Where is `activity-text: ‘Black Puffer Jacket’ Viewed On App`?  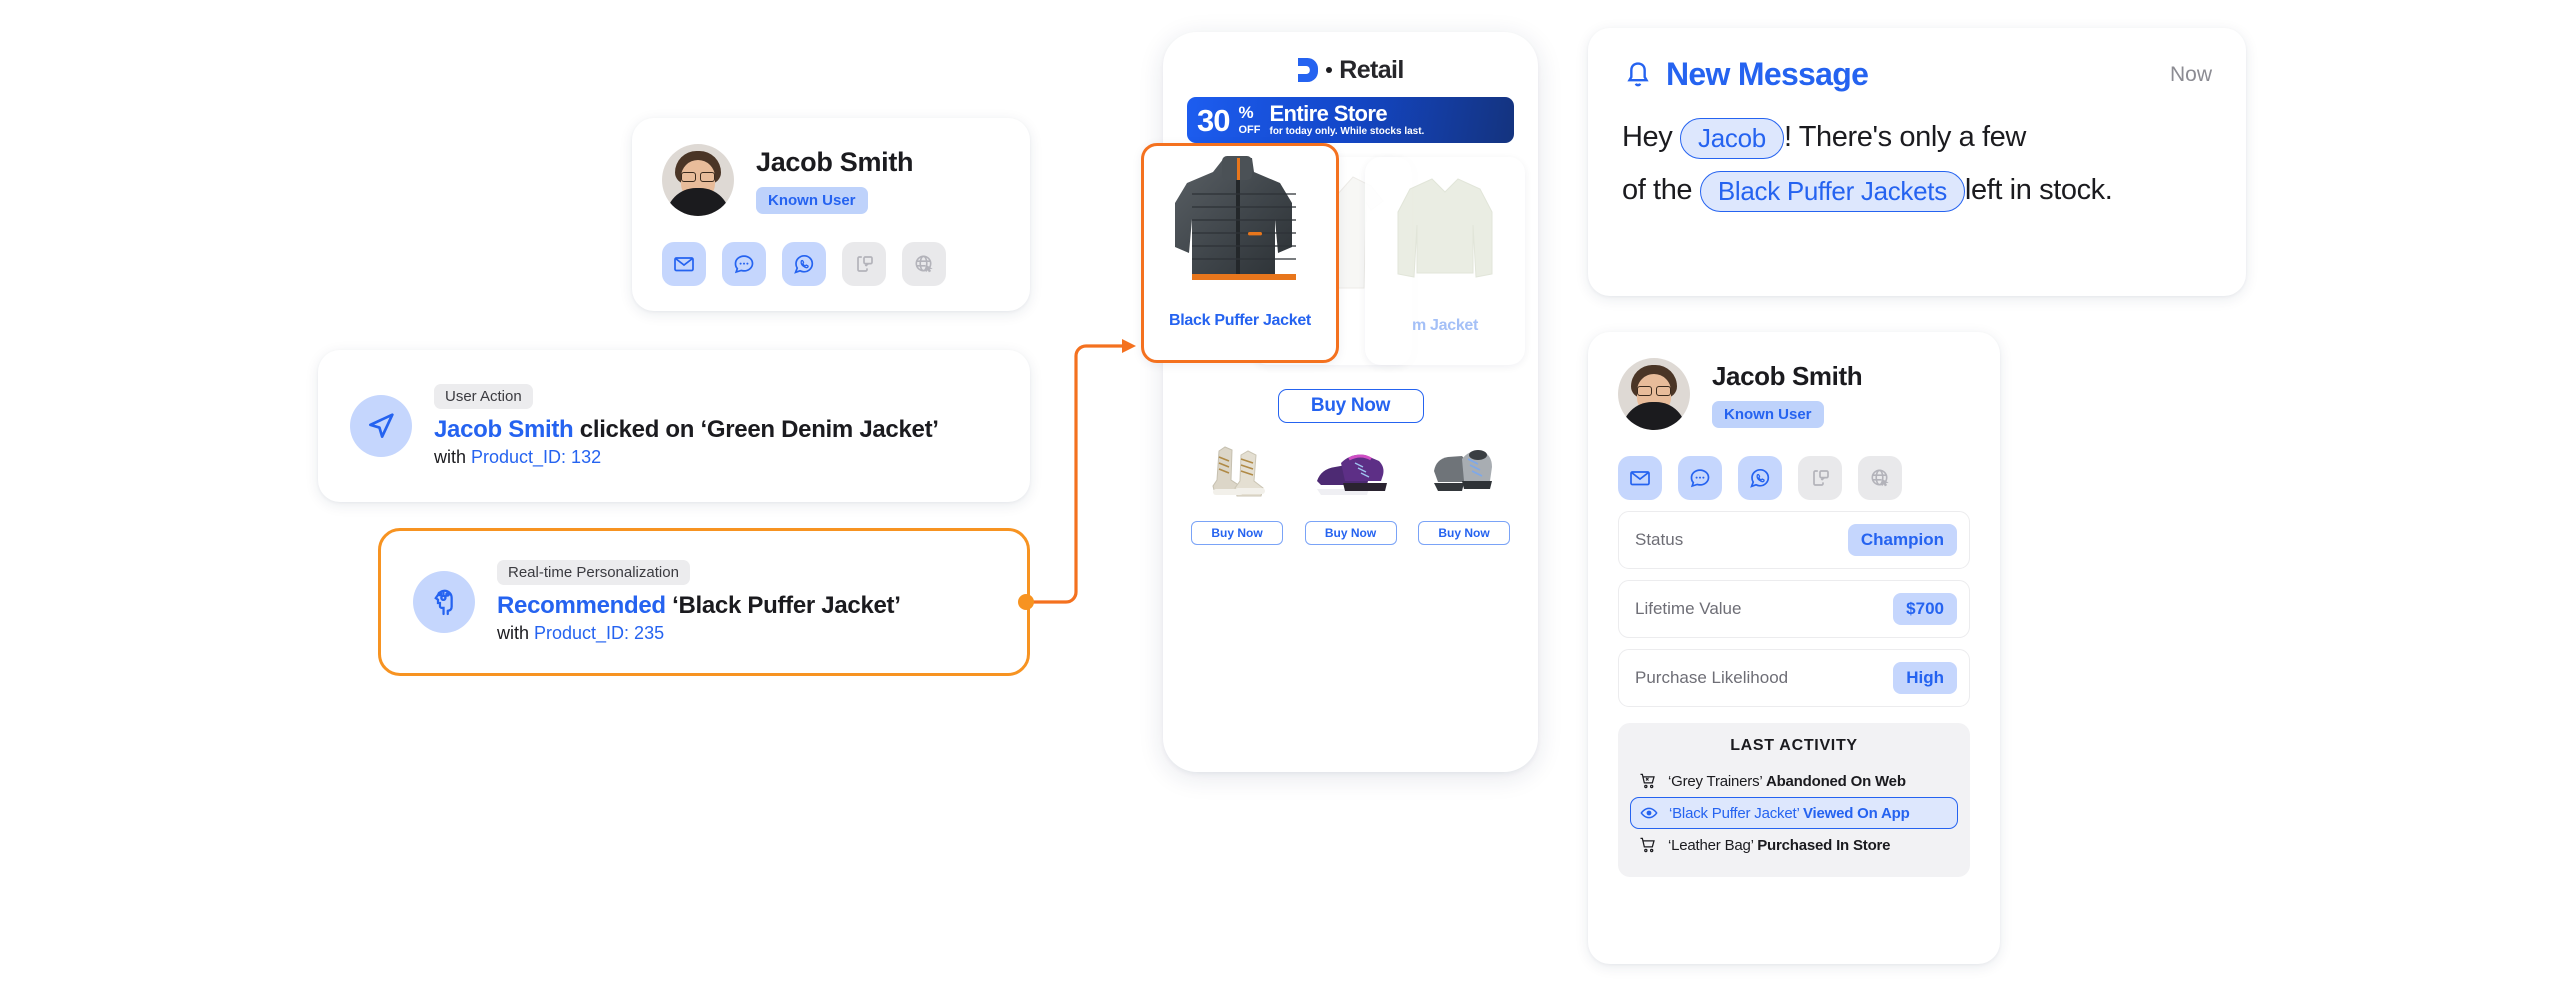
activity-text: ‘Black Puffer Jacket’ Viewed On App is located at coordinates (1789, 813).